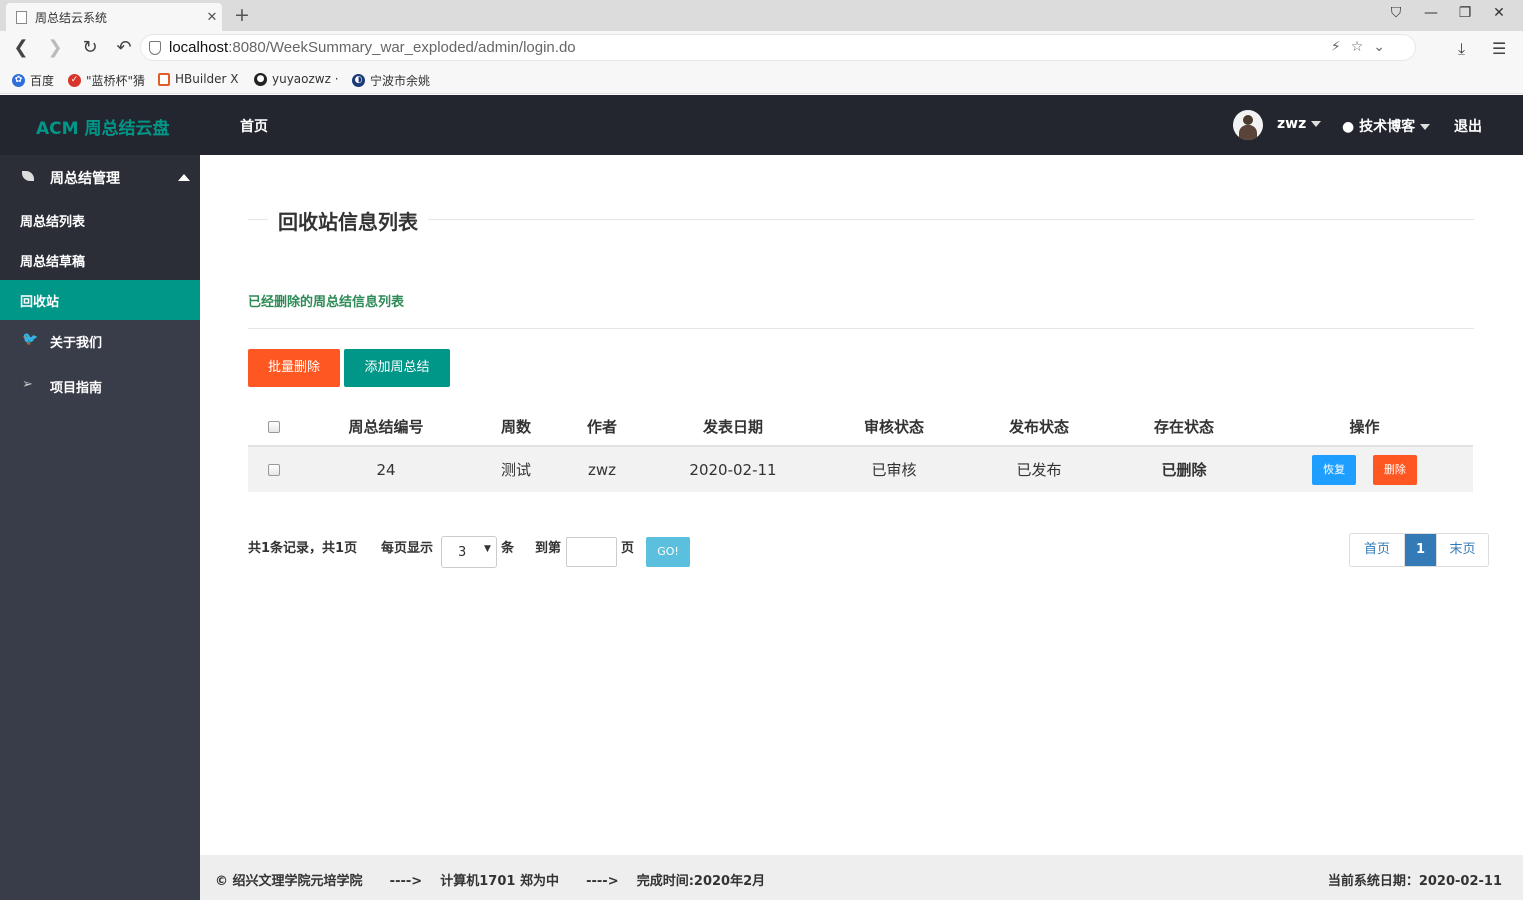 The width and height of the screenshot is (1523, 900). Describe the element at coordinates (326, 302) in the screenshot. I see `page-subtitle: 已经删除的周总结信息列表` at that location.